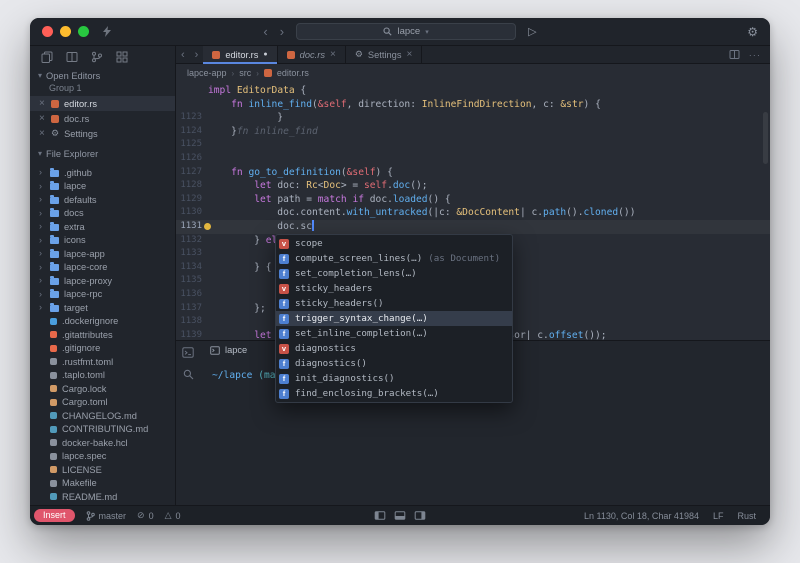 The height and width of the screenshot is (563, 800). What do you see at coordinates (473, 186) in the screenshot?
I see `code-line: 1128 let doc: Rc<Doc> = self.doc();` at bounding box center [473, 186].